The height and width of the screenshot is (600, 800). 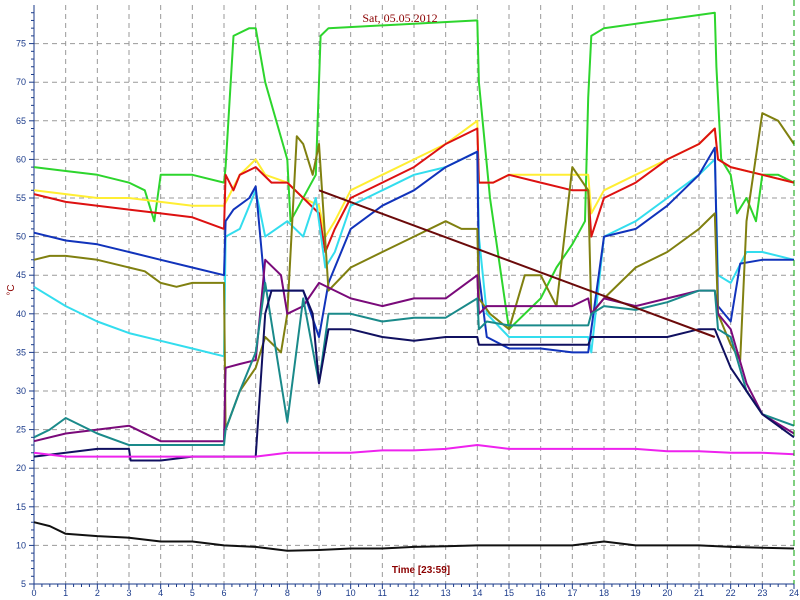 What do you see at coordinates (351, 593) in the screenshot?
I see `x-tick-label: 10` at bounding box center [351, 593].